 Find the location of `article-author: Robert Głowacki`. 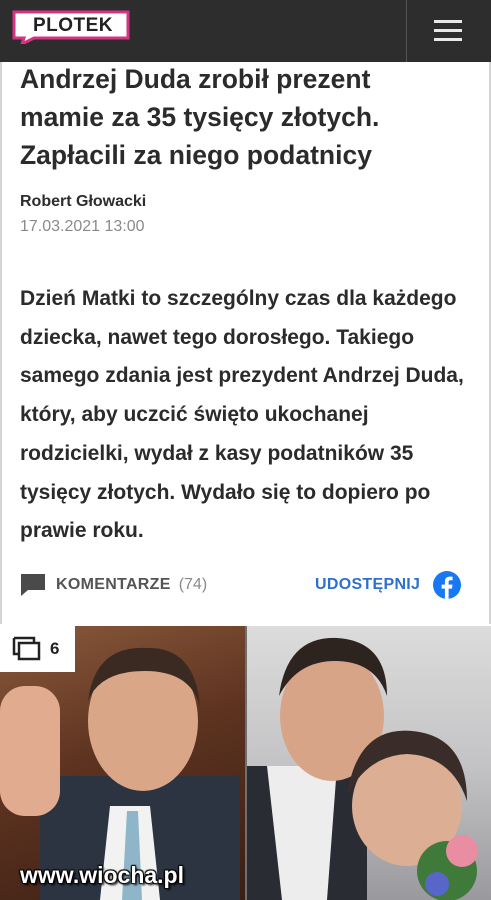

article-author: Robert Głowacki is located at coordinates (83, 202).